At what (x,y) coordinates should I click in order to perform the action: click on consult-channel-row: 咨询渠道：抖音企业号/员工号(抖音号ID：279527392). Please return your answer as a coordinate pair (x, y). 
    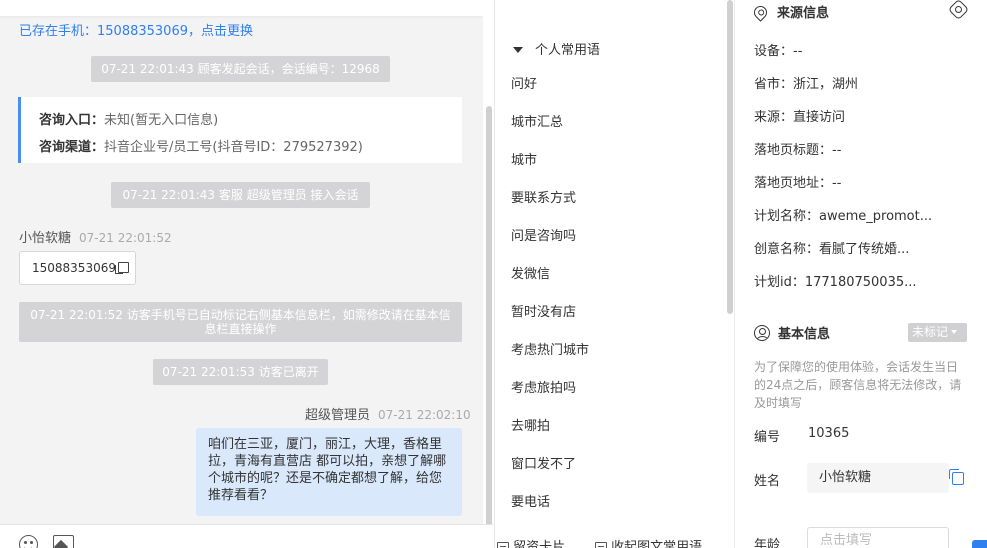
    Looking at the image, I should click on (241, 147).